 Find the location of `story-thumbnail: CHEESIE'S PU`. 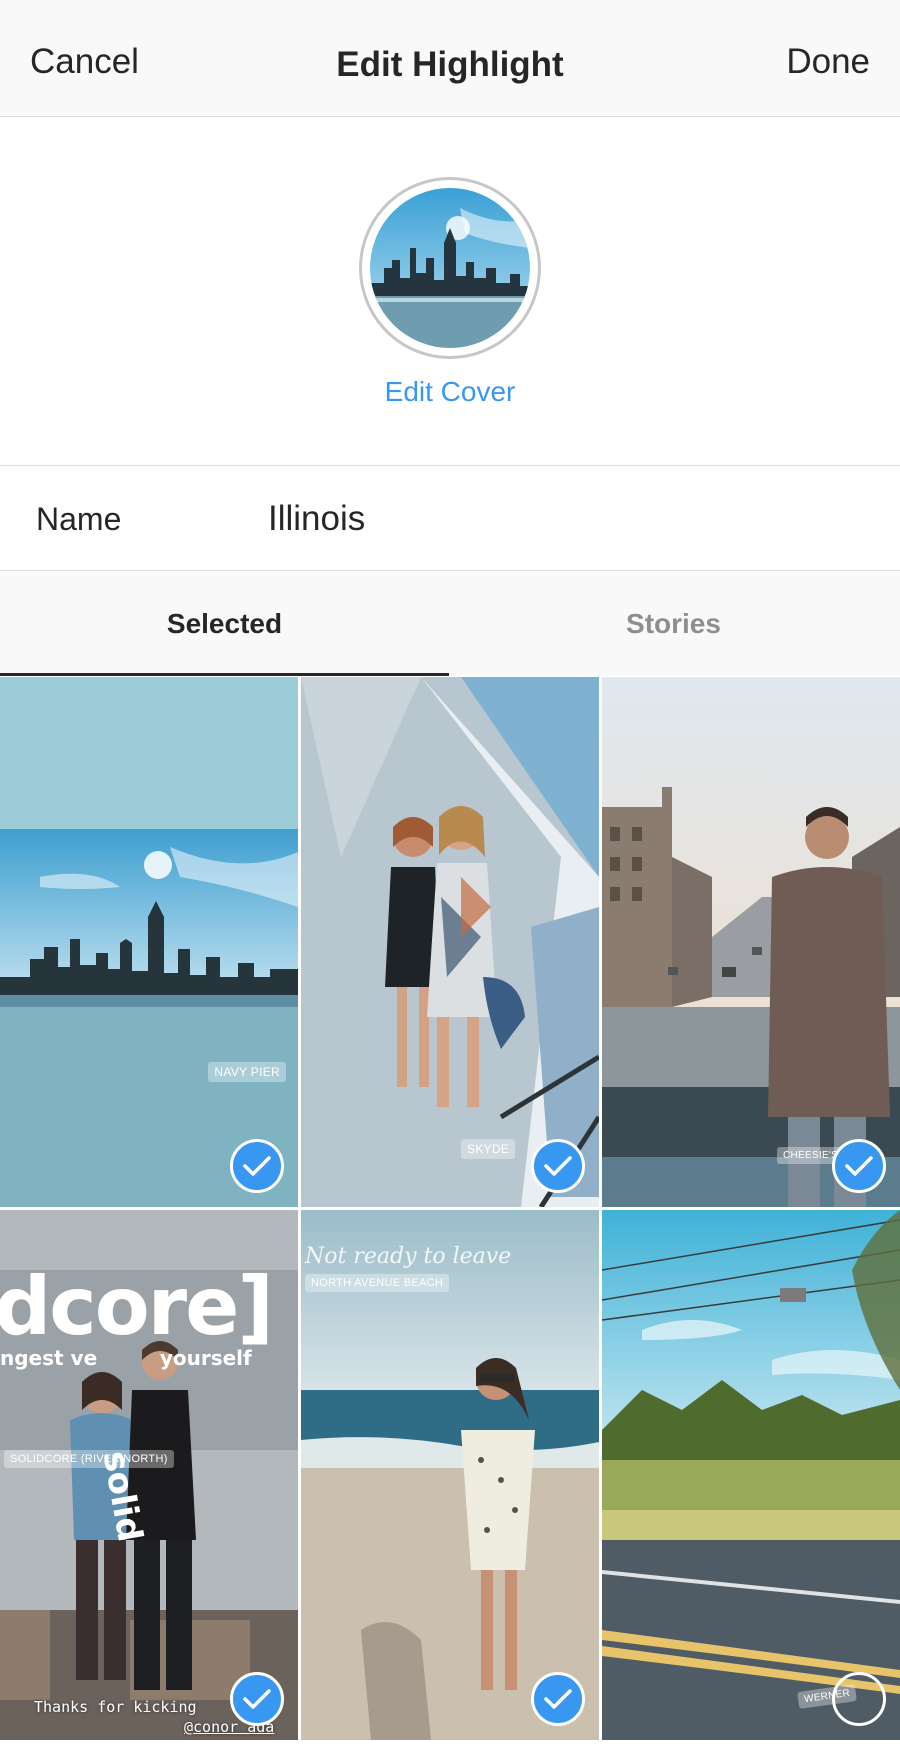

story-thumbnail: CHEESIE'S PU is located at coordinates (751, 942).